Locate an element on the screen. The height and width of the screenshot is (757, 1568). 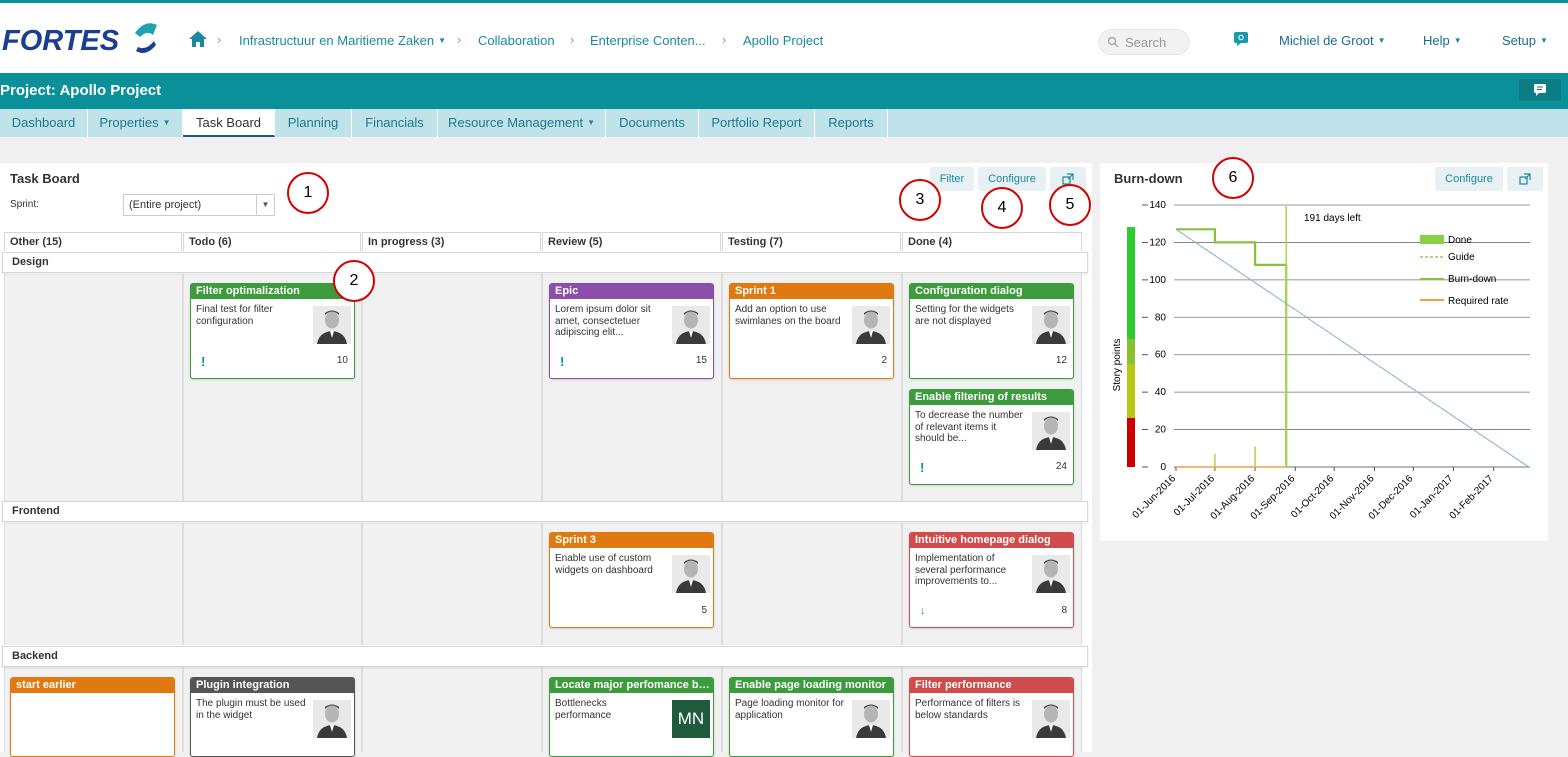
card-title: Sprint 1 is located at coordinates (811, 291).